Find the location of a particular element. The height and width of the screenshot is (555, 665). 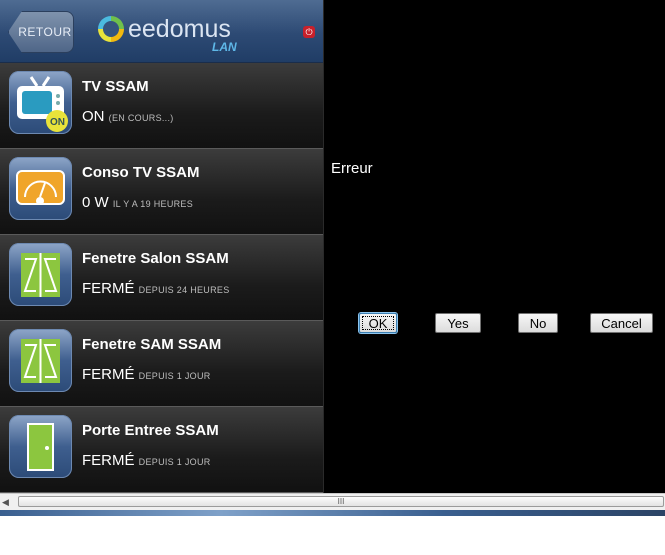

horizontal-scrollbar: ◀ III is located at coordinates (332, 501).